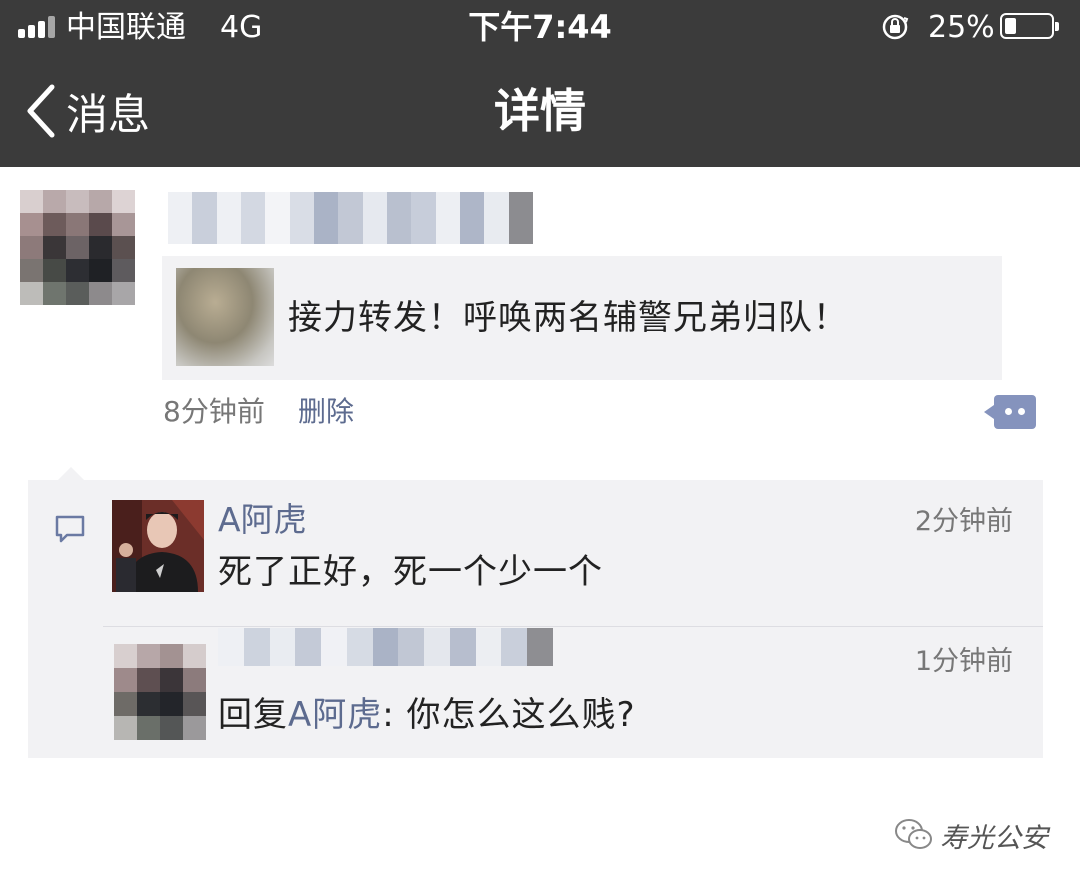 The height and width of the screenshot is (883, 1080). I want to click on post-author-name-blurred, so click(350, 218).